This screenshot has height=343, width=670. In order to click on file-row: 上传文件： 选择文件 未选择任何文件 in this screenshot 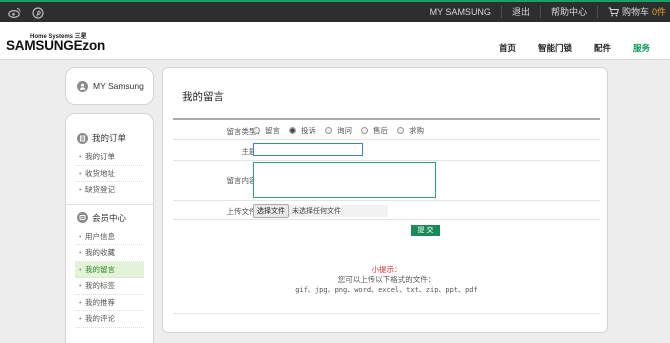, I will do `click(386, 210)`.